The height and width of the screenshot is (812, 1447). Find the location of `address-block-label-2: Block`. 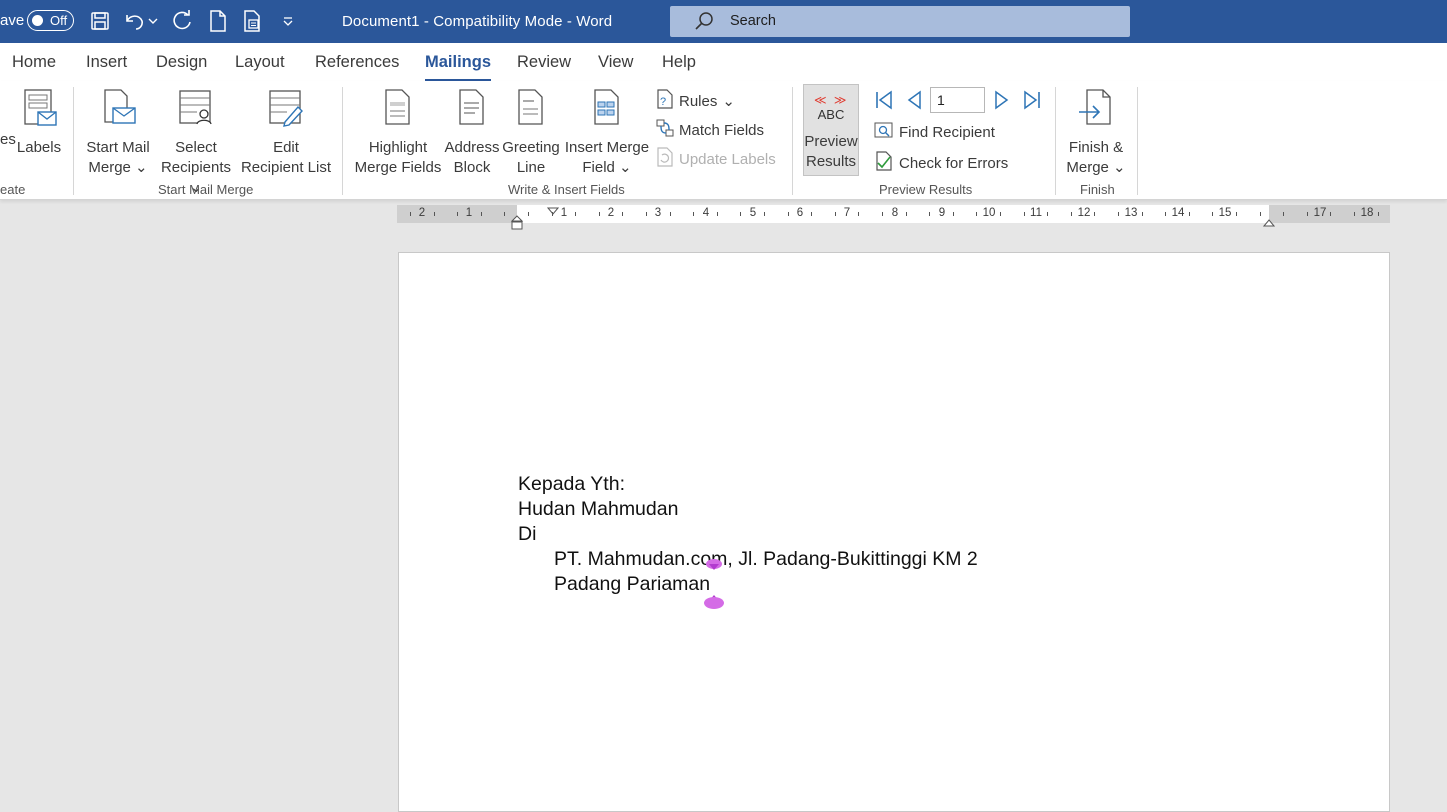

address-block-label-2: Block is located at coordinates (472, 167).